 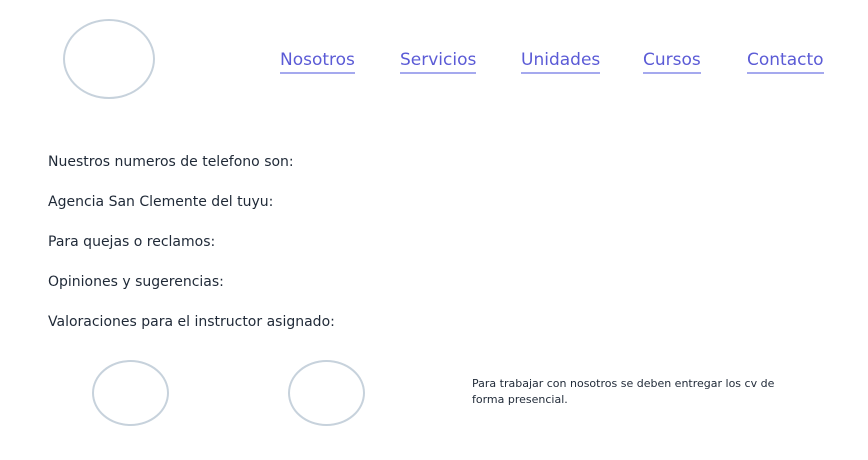 I want to click on agency-phone-label: Agencia San Clemente del tuyu:, so click(x=161, y=202).